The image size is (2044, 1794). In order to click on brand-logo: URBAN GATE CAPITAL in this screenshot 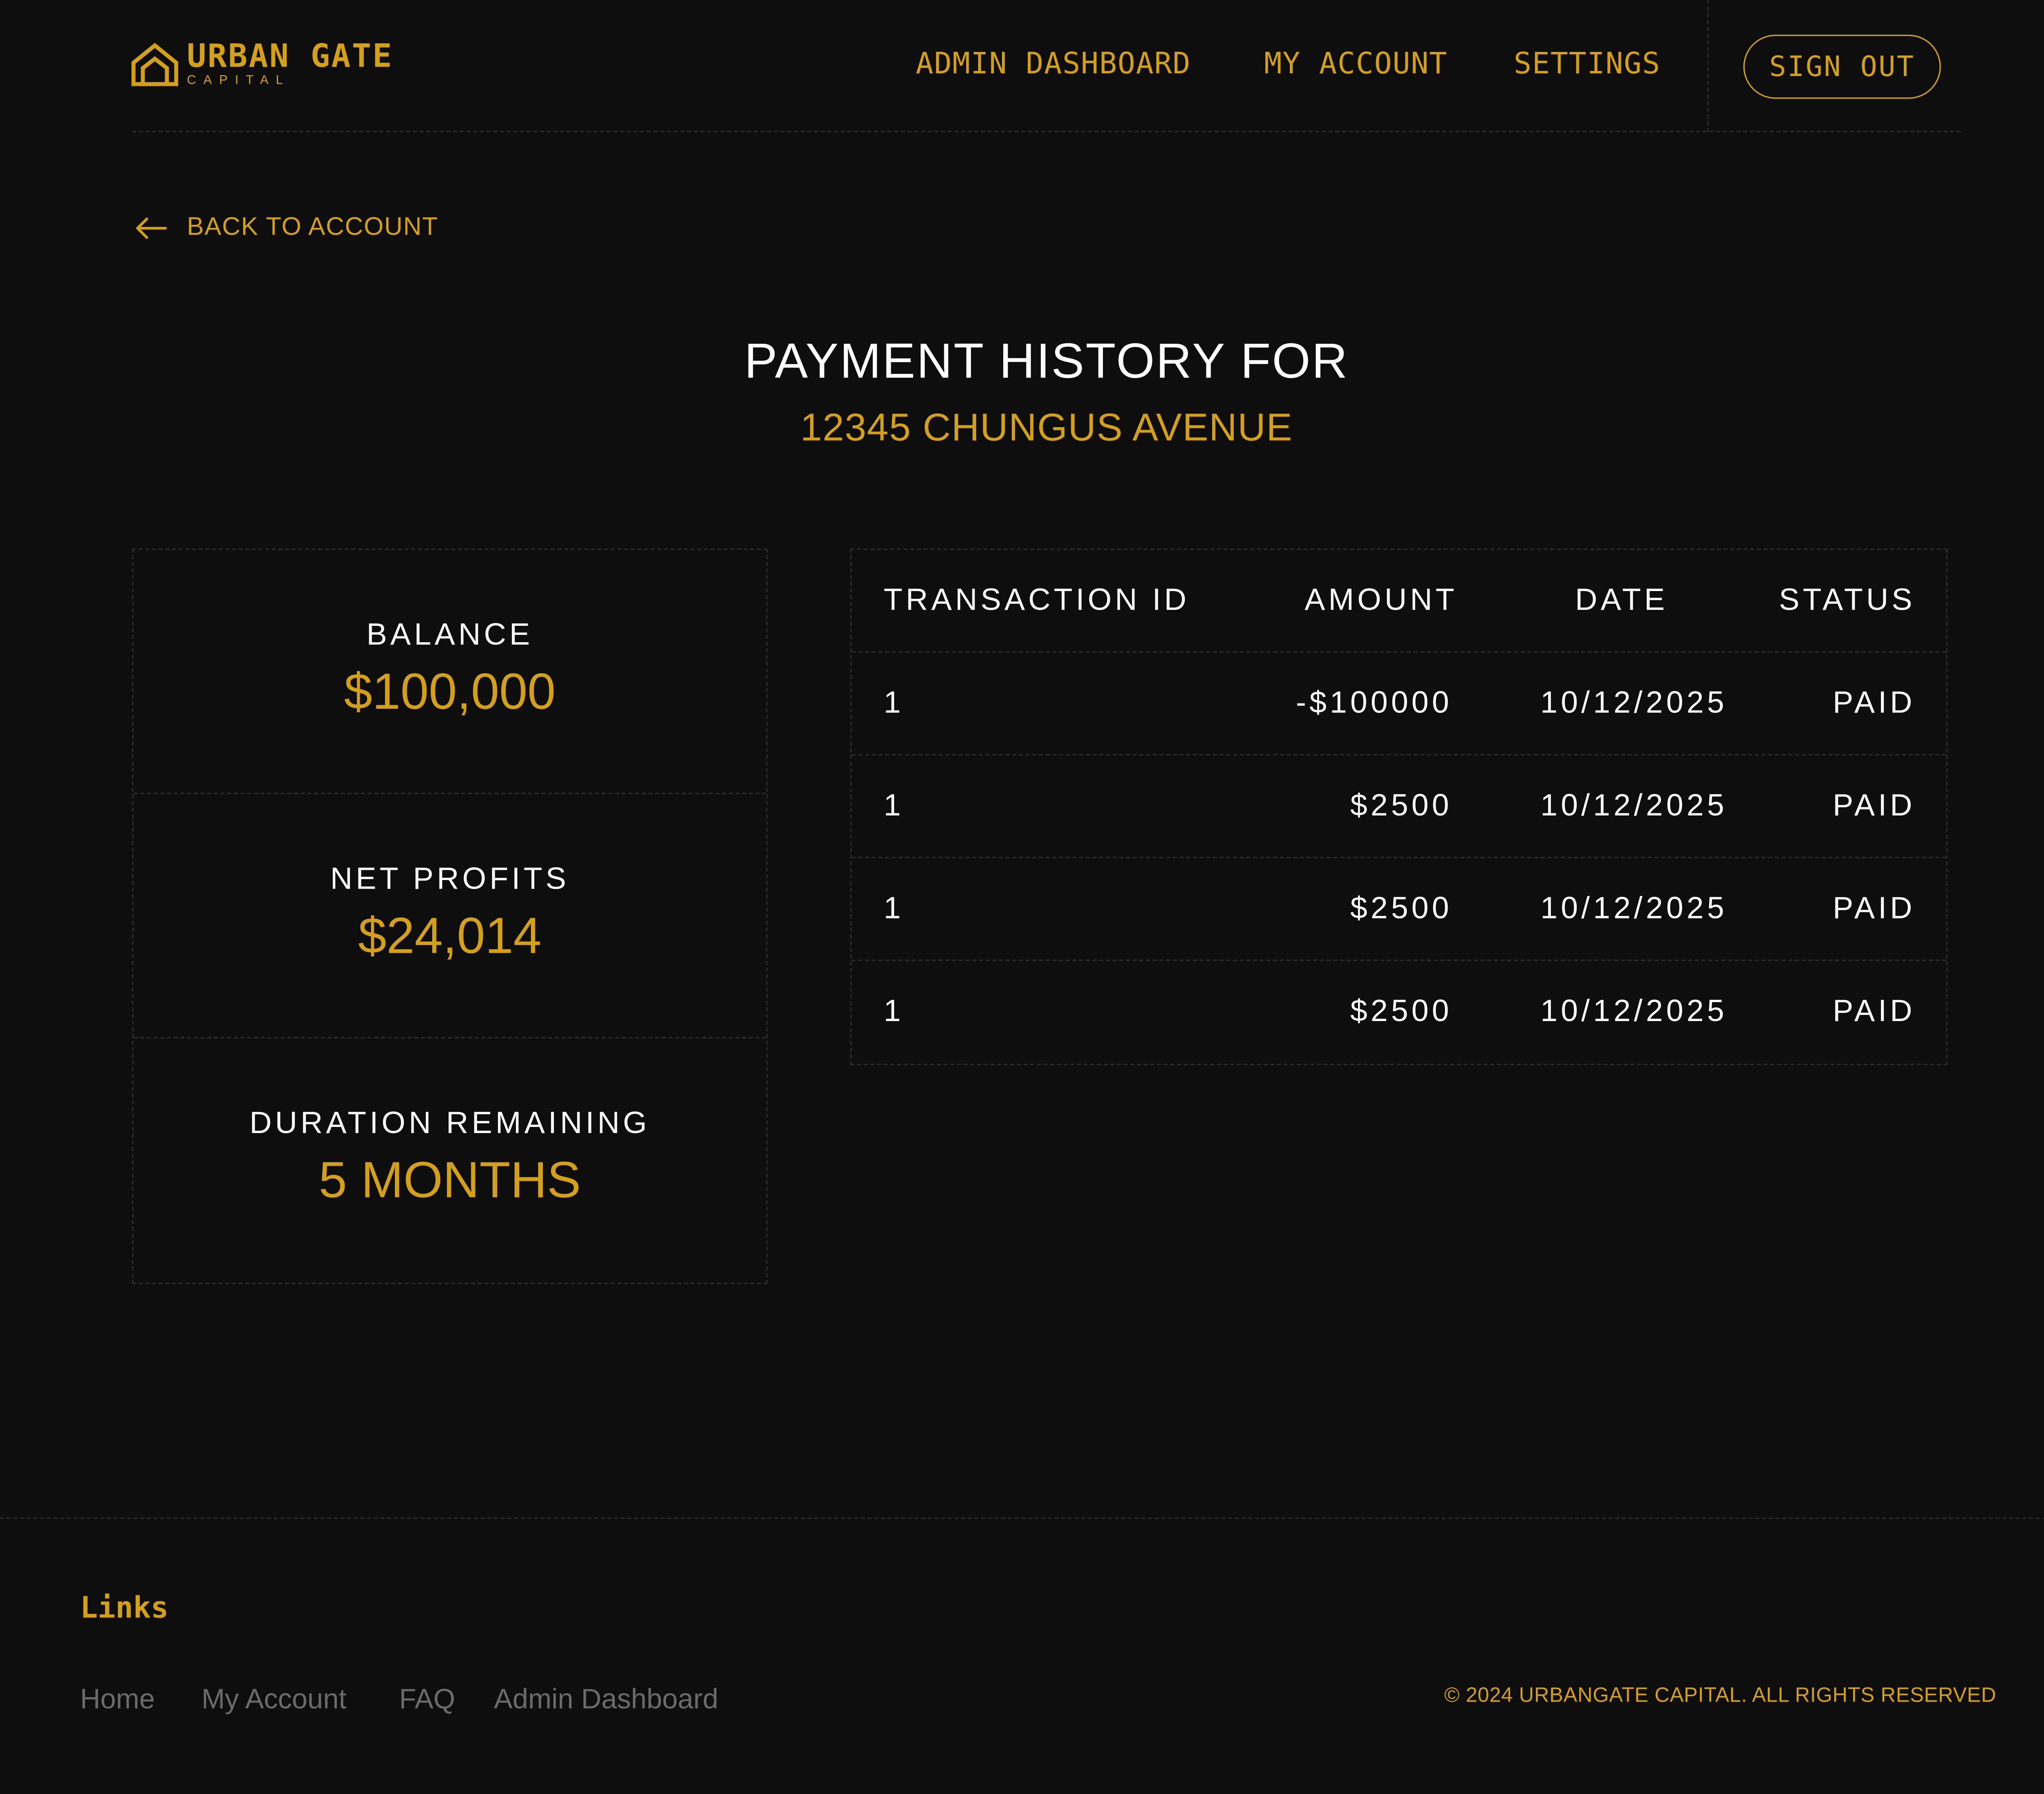, I will do `click(262, 63)`.